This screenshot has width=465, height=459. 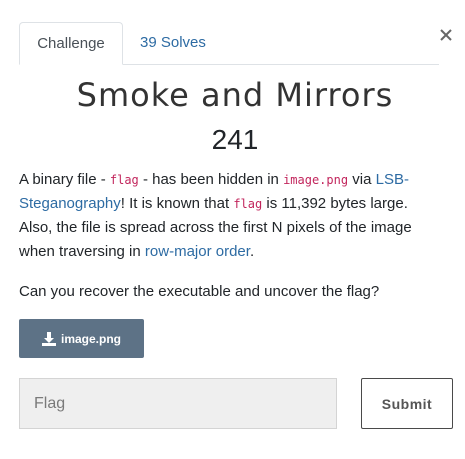 I want to click on close-icon, so click(x=446, y=35).